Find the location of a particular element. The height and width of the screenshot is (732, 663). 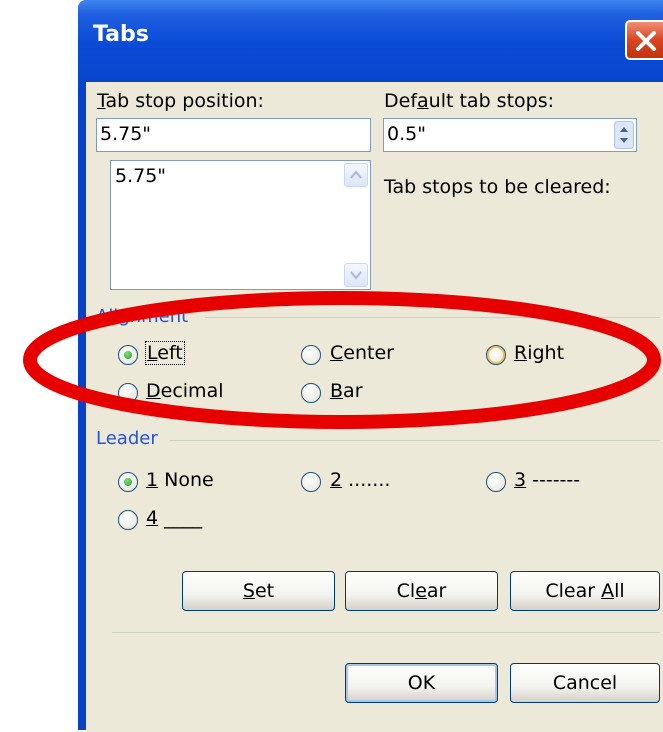

default-tab-stops-spinner is located at coordinates (624, 135).